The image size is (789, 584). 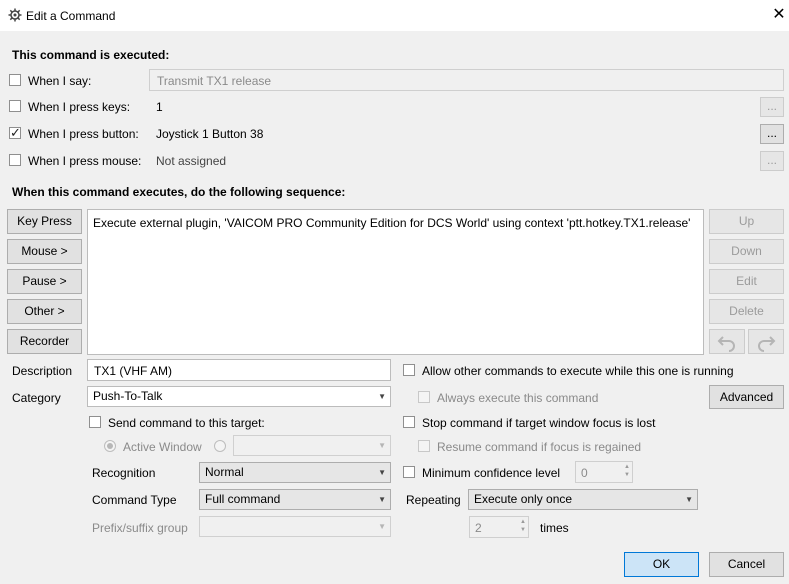 I want to click on repeating-select: Execute only once ▼, so click(x=583, y=499).